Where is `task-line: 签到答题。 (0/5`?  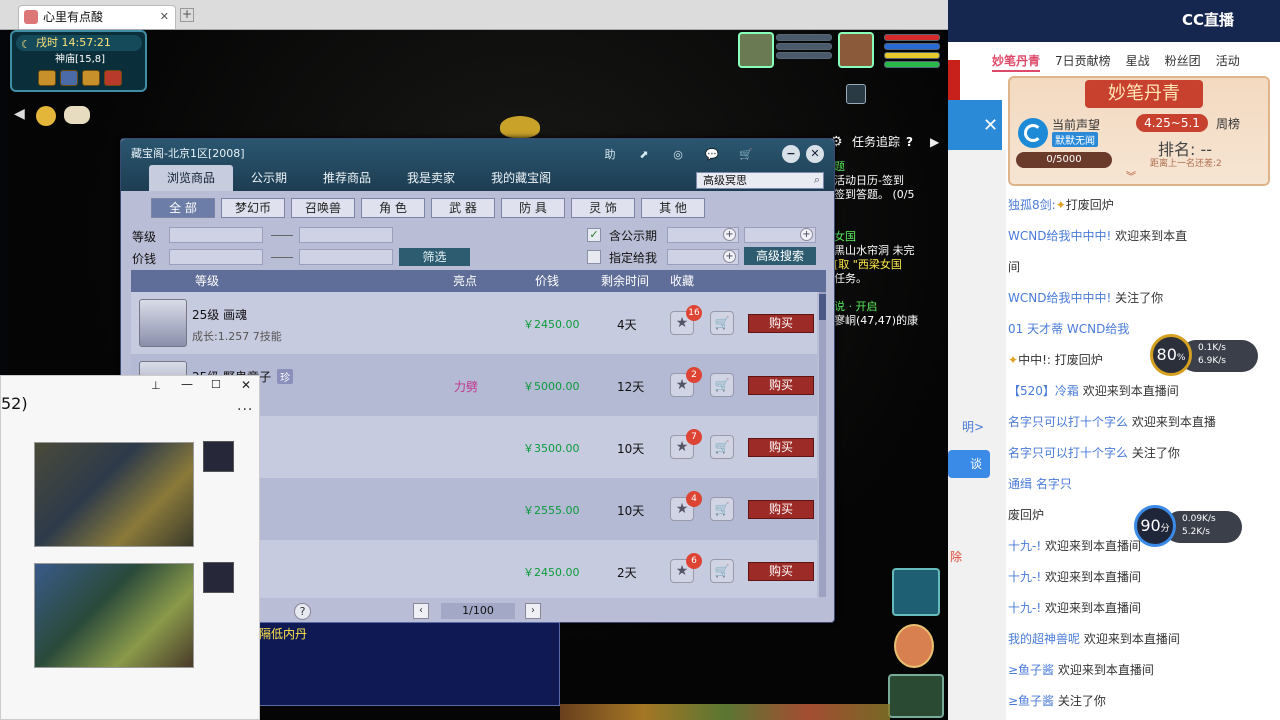 task-line: 签到答题。 (0/5 is located at coordinates (891, 195).